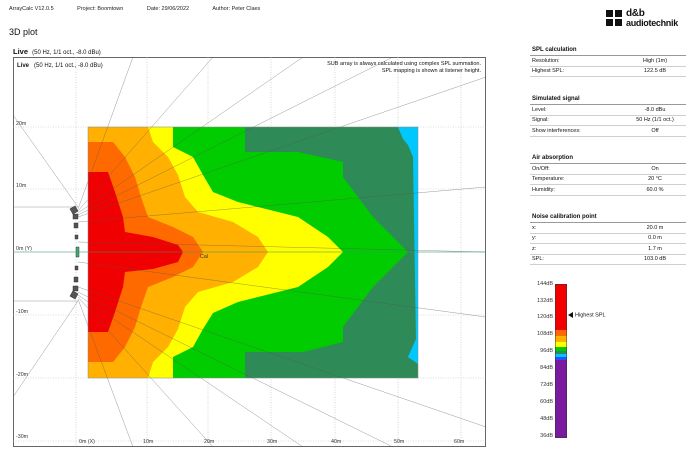 The image size is (693, 455). I want to click on row-value: -8.0 dBu, so click(655, 109).